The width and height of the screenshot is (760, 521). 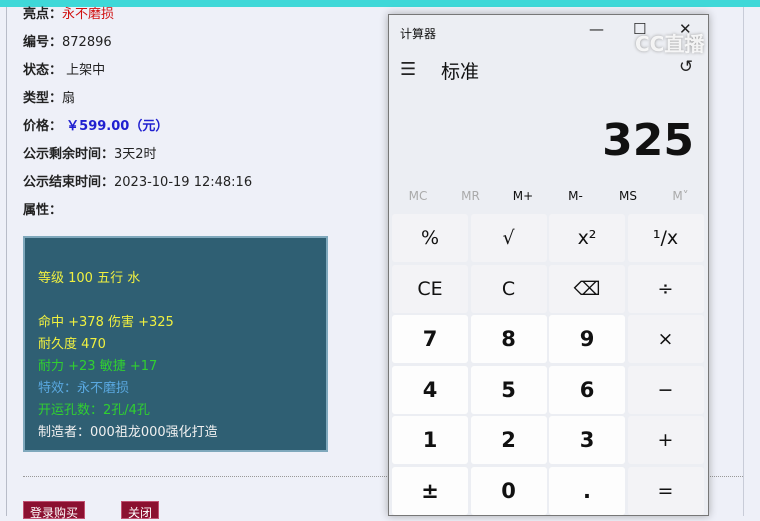 I want to click on calc-key: 0, so click(x=508, y=490).